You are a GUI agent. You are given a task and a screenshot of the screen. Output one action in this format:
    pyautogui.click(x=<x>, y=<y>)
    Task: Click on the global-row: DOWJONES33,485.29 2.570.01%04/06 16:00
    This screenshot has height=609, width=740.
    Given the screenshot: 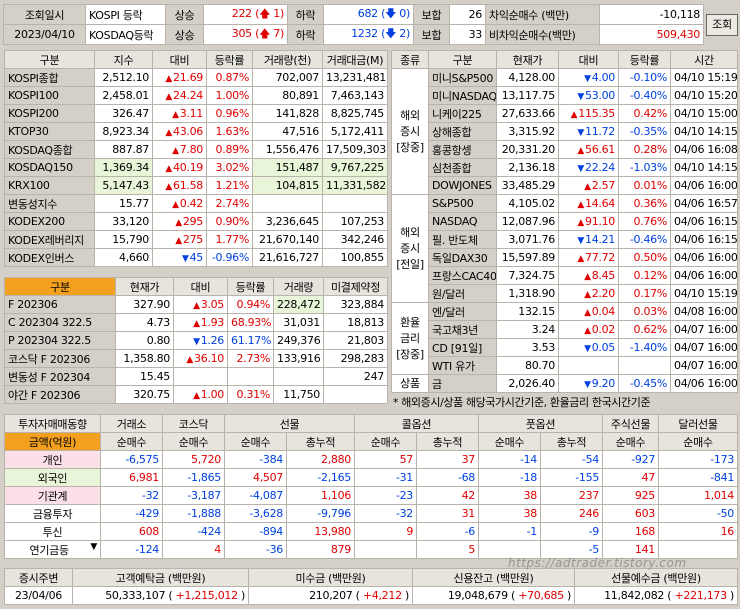 What is the action you would take?
    pyautogui.click(x=565, y=185)
    